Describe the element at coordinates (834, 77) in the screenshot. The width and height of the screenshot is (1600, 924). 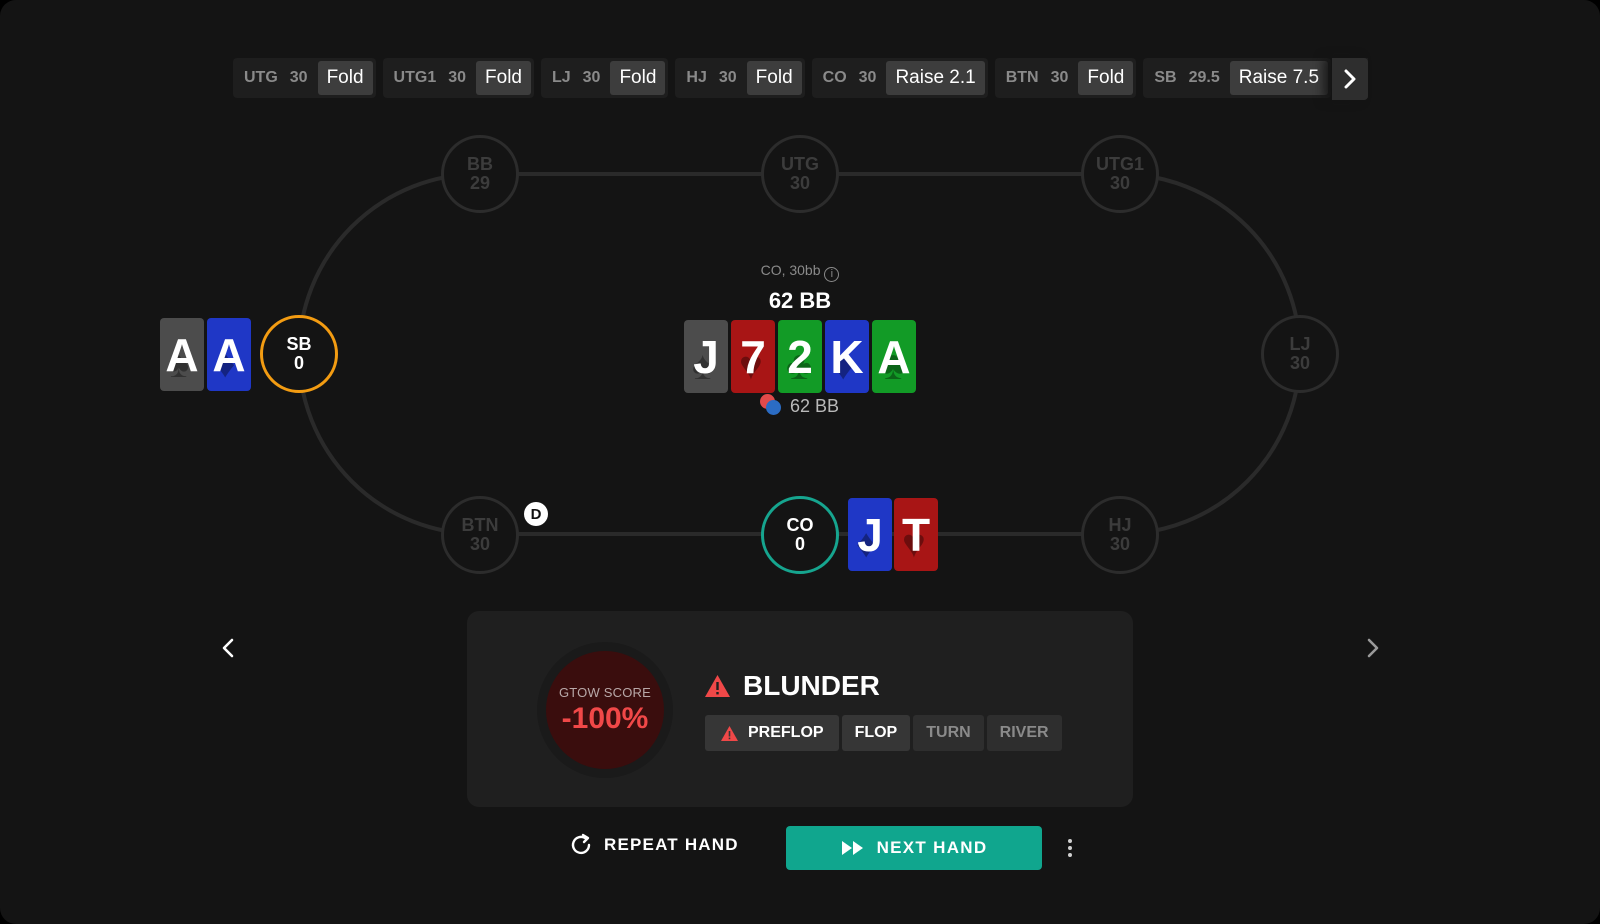
I see `action-position: CO` at that location.